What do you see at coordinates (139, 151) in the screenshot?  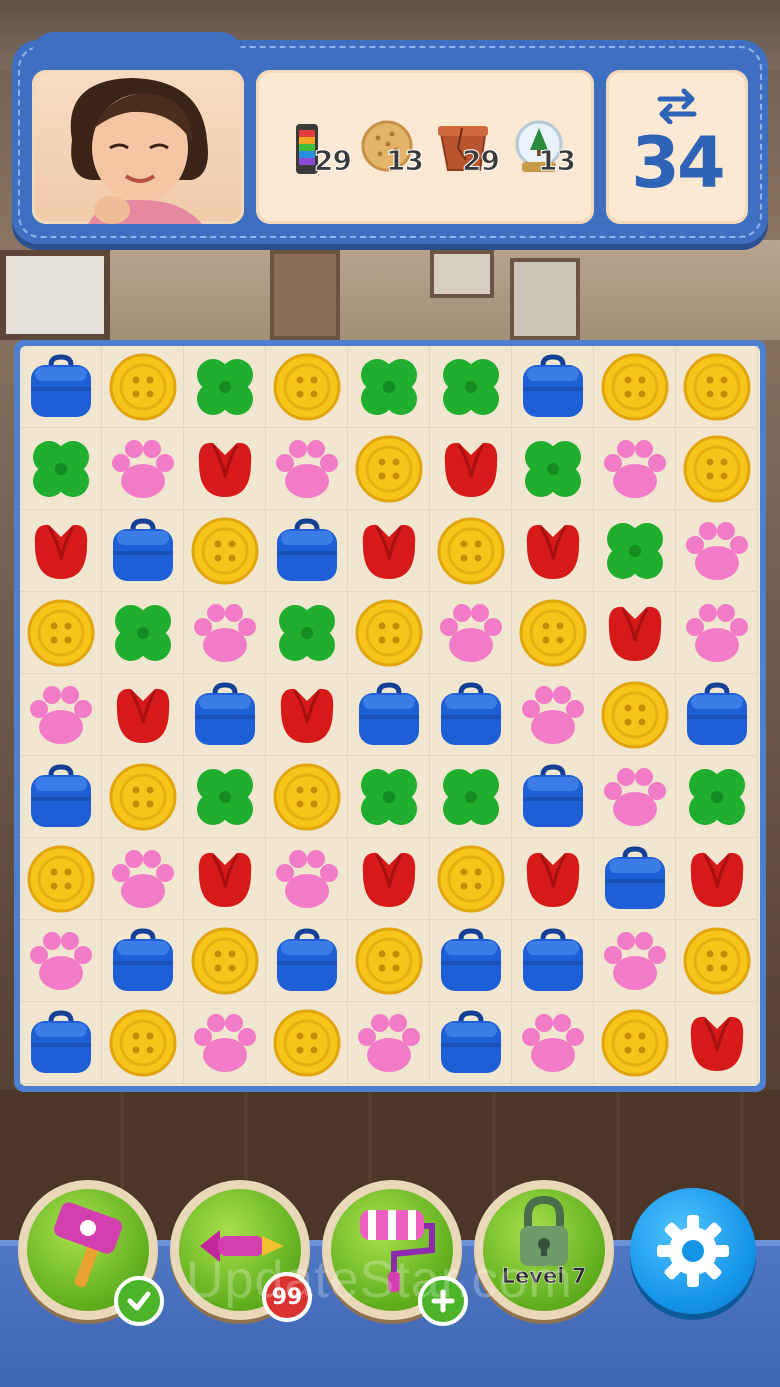 I see `character-avatar` at bounding box center [139, 151].